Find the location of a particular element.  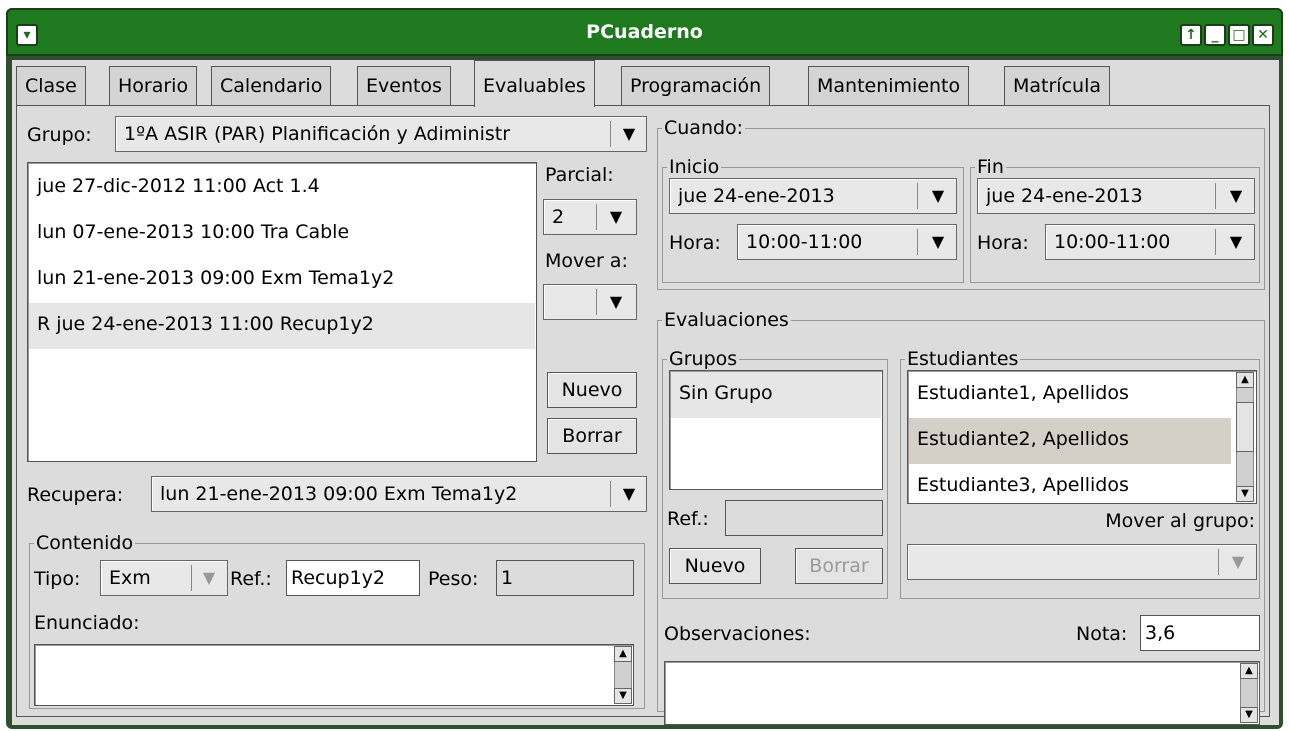

fin-title: Fin is located at coordinates (990, 167).